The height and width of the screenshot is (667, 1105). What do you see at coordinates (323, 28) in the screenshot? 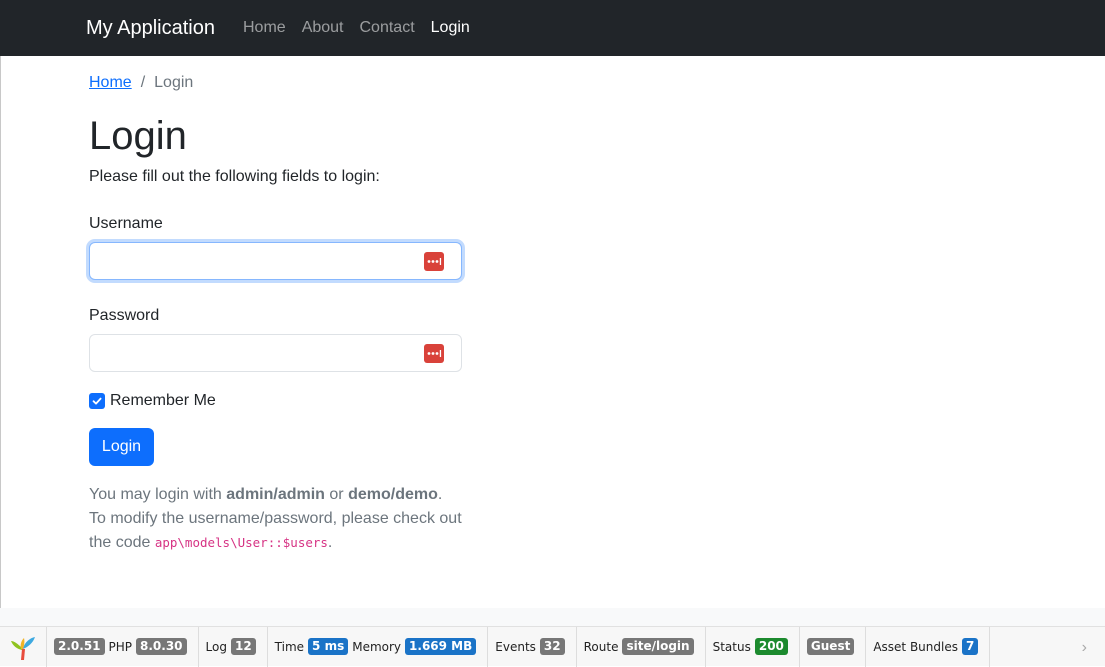
I see `nav-about: About` at bounding box center [323, 28].